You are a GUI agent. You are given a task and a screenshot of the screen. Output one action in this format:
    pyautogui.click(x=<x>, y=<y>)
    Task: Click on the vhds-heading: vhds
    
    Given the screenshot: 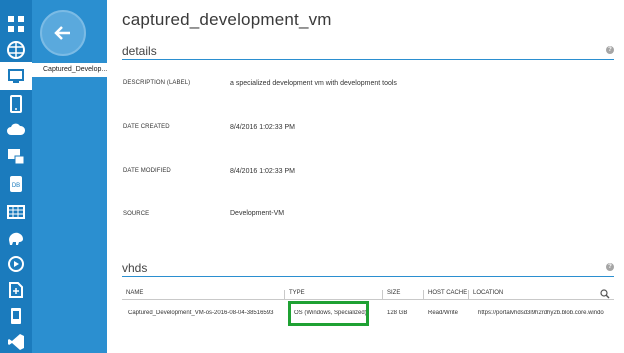 What is the action you would take?
    pyautogui.click(x=135, y=268)
    